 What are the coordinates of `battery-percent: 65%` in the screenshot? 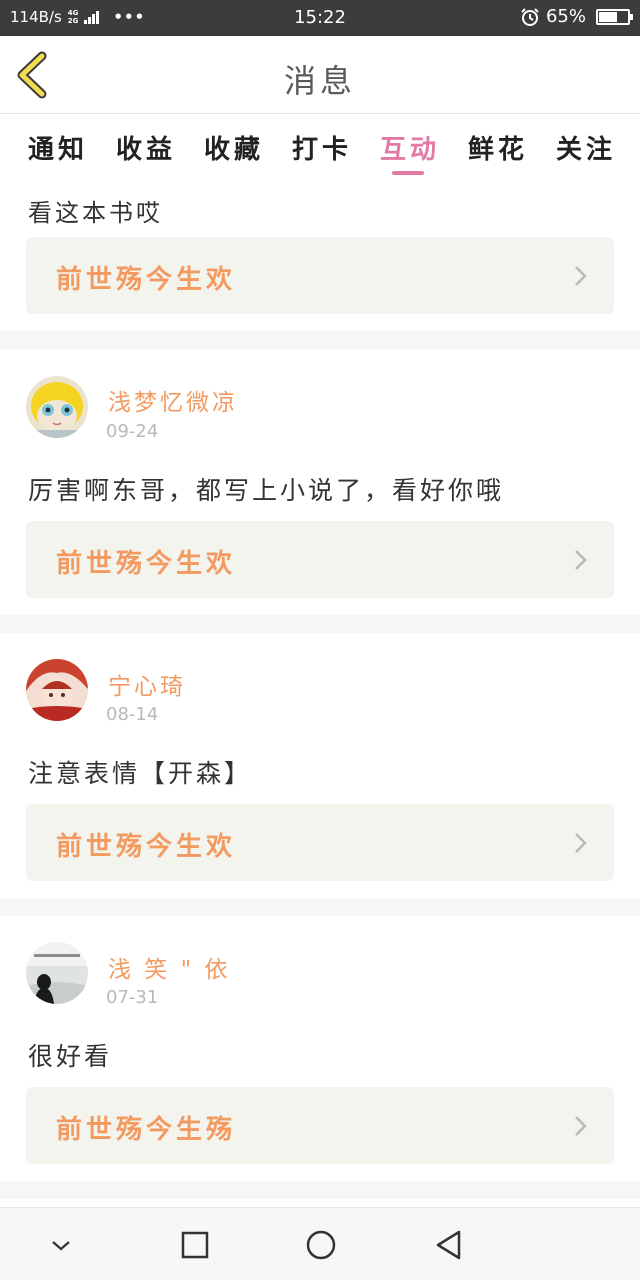 It's located at (565, 16).